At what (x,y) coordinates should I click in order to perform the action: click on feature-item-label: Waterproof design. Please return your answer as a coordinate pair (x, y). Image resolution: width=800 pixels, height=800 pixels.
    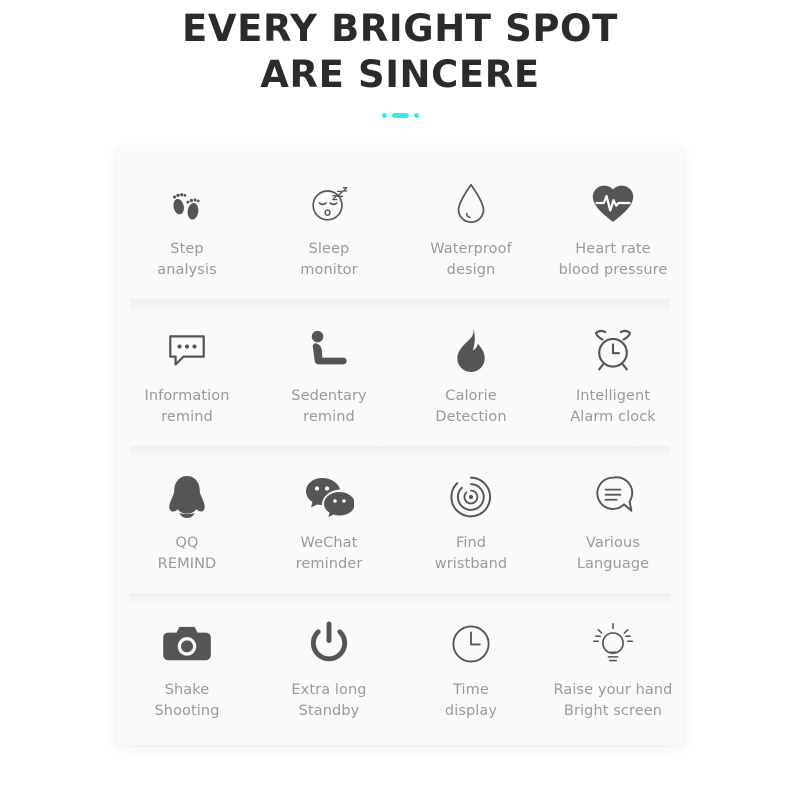
    Looking at the image, I should click on (471, 259).